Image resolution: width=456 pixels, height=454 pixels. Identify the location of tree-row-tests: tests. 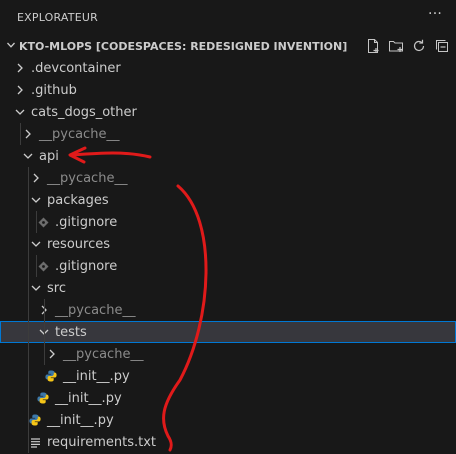
(228, 332).